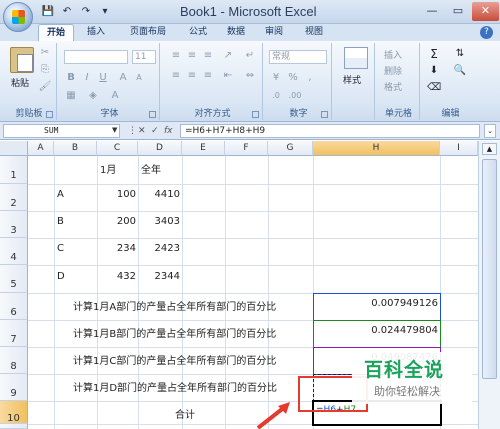 This screenshot has height=429, width=500. Describe the element at coordinates (108, 168) in the screenshot. I see `cell-c1: 1月` at that location.